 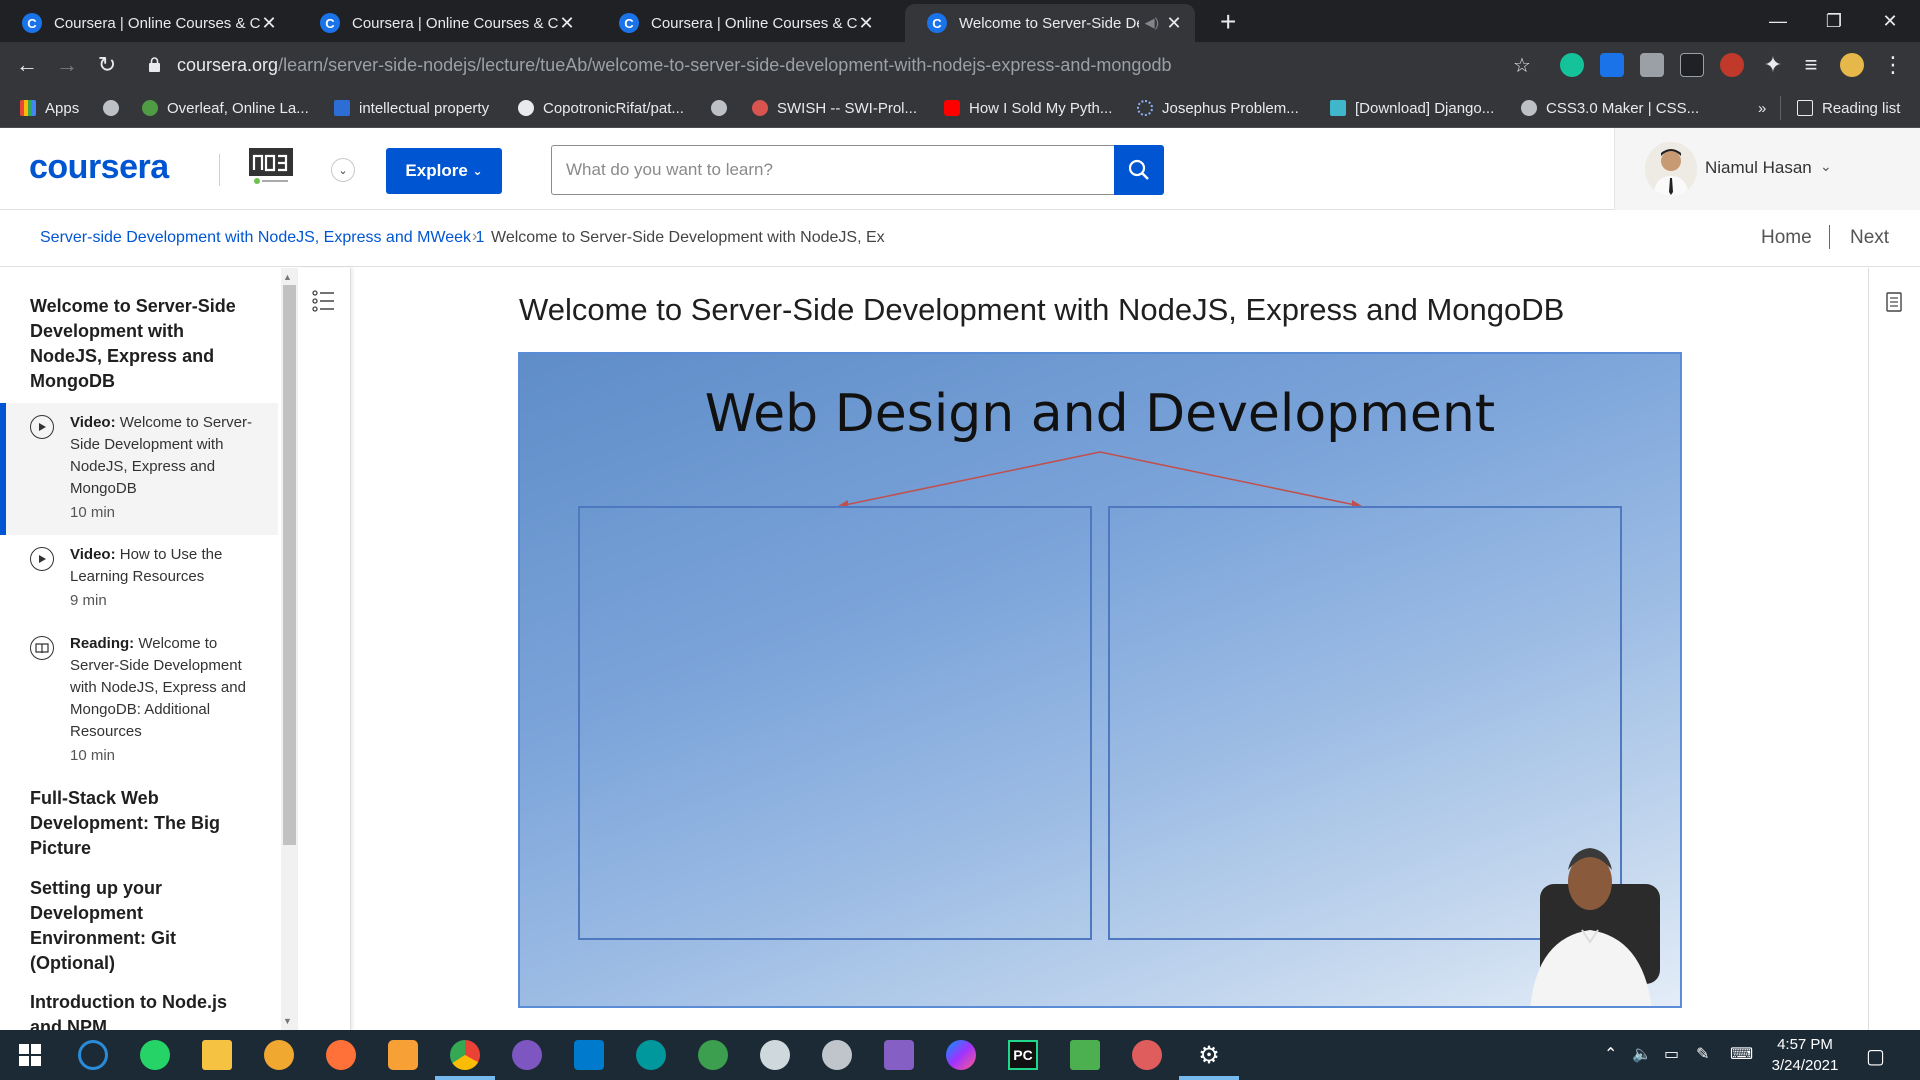 I want to click on more-bookmarks-button: », so click(x=1762, y=108).